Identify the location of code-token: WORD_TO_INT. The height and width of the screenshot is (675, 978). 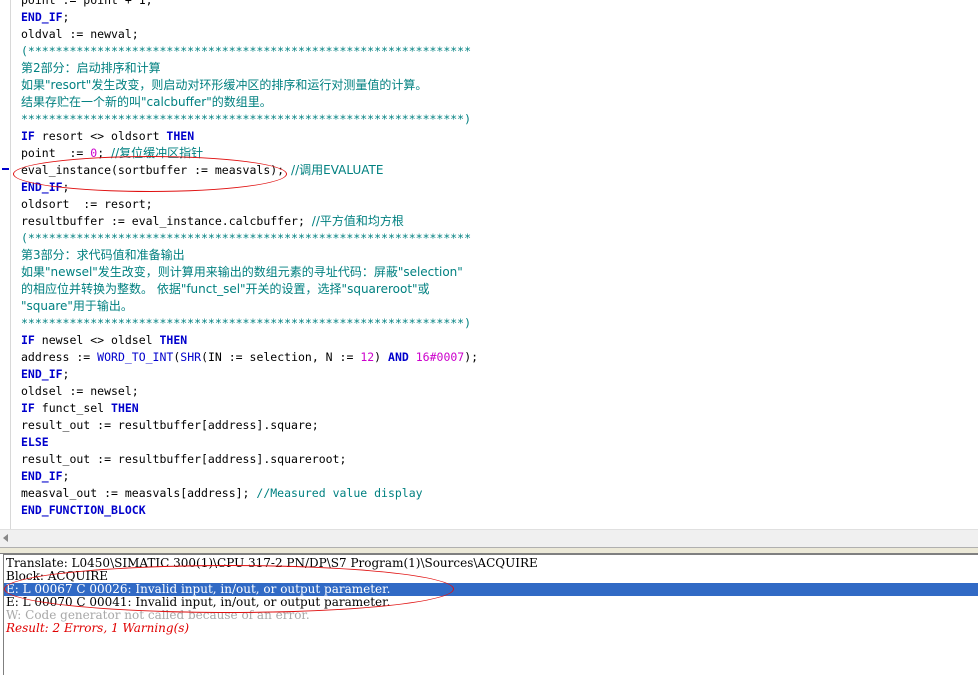
(135, 357).